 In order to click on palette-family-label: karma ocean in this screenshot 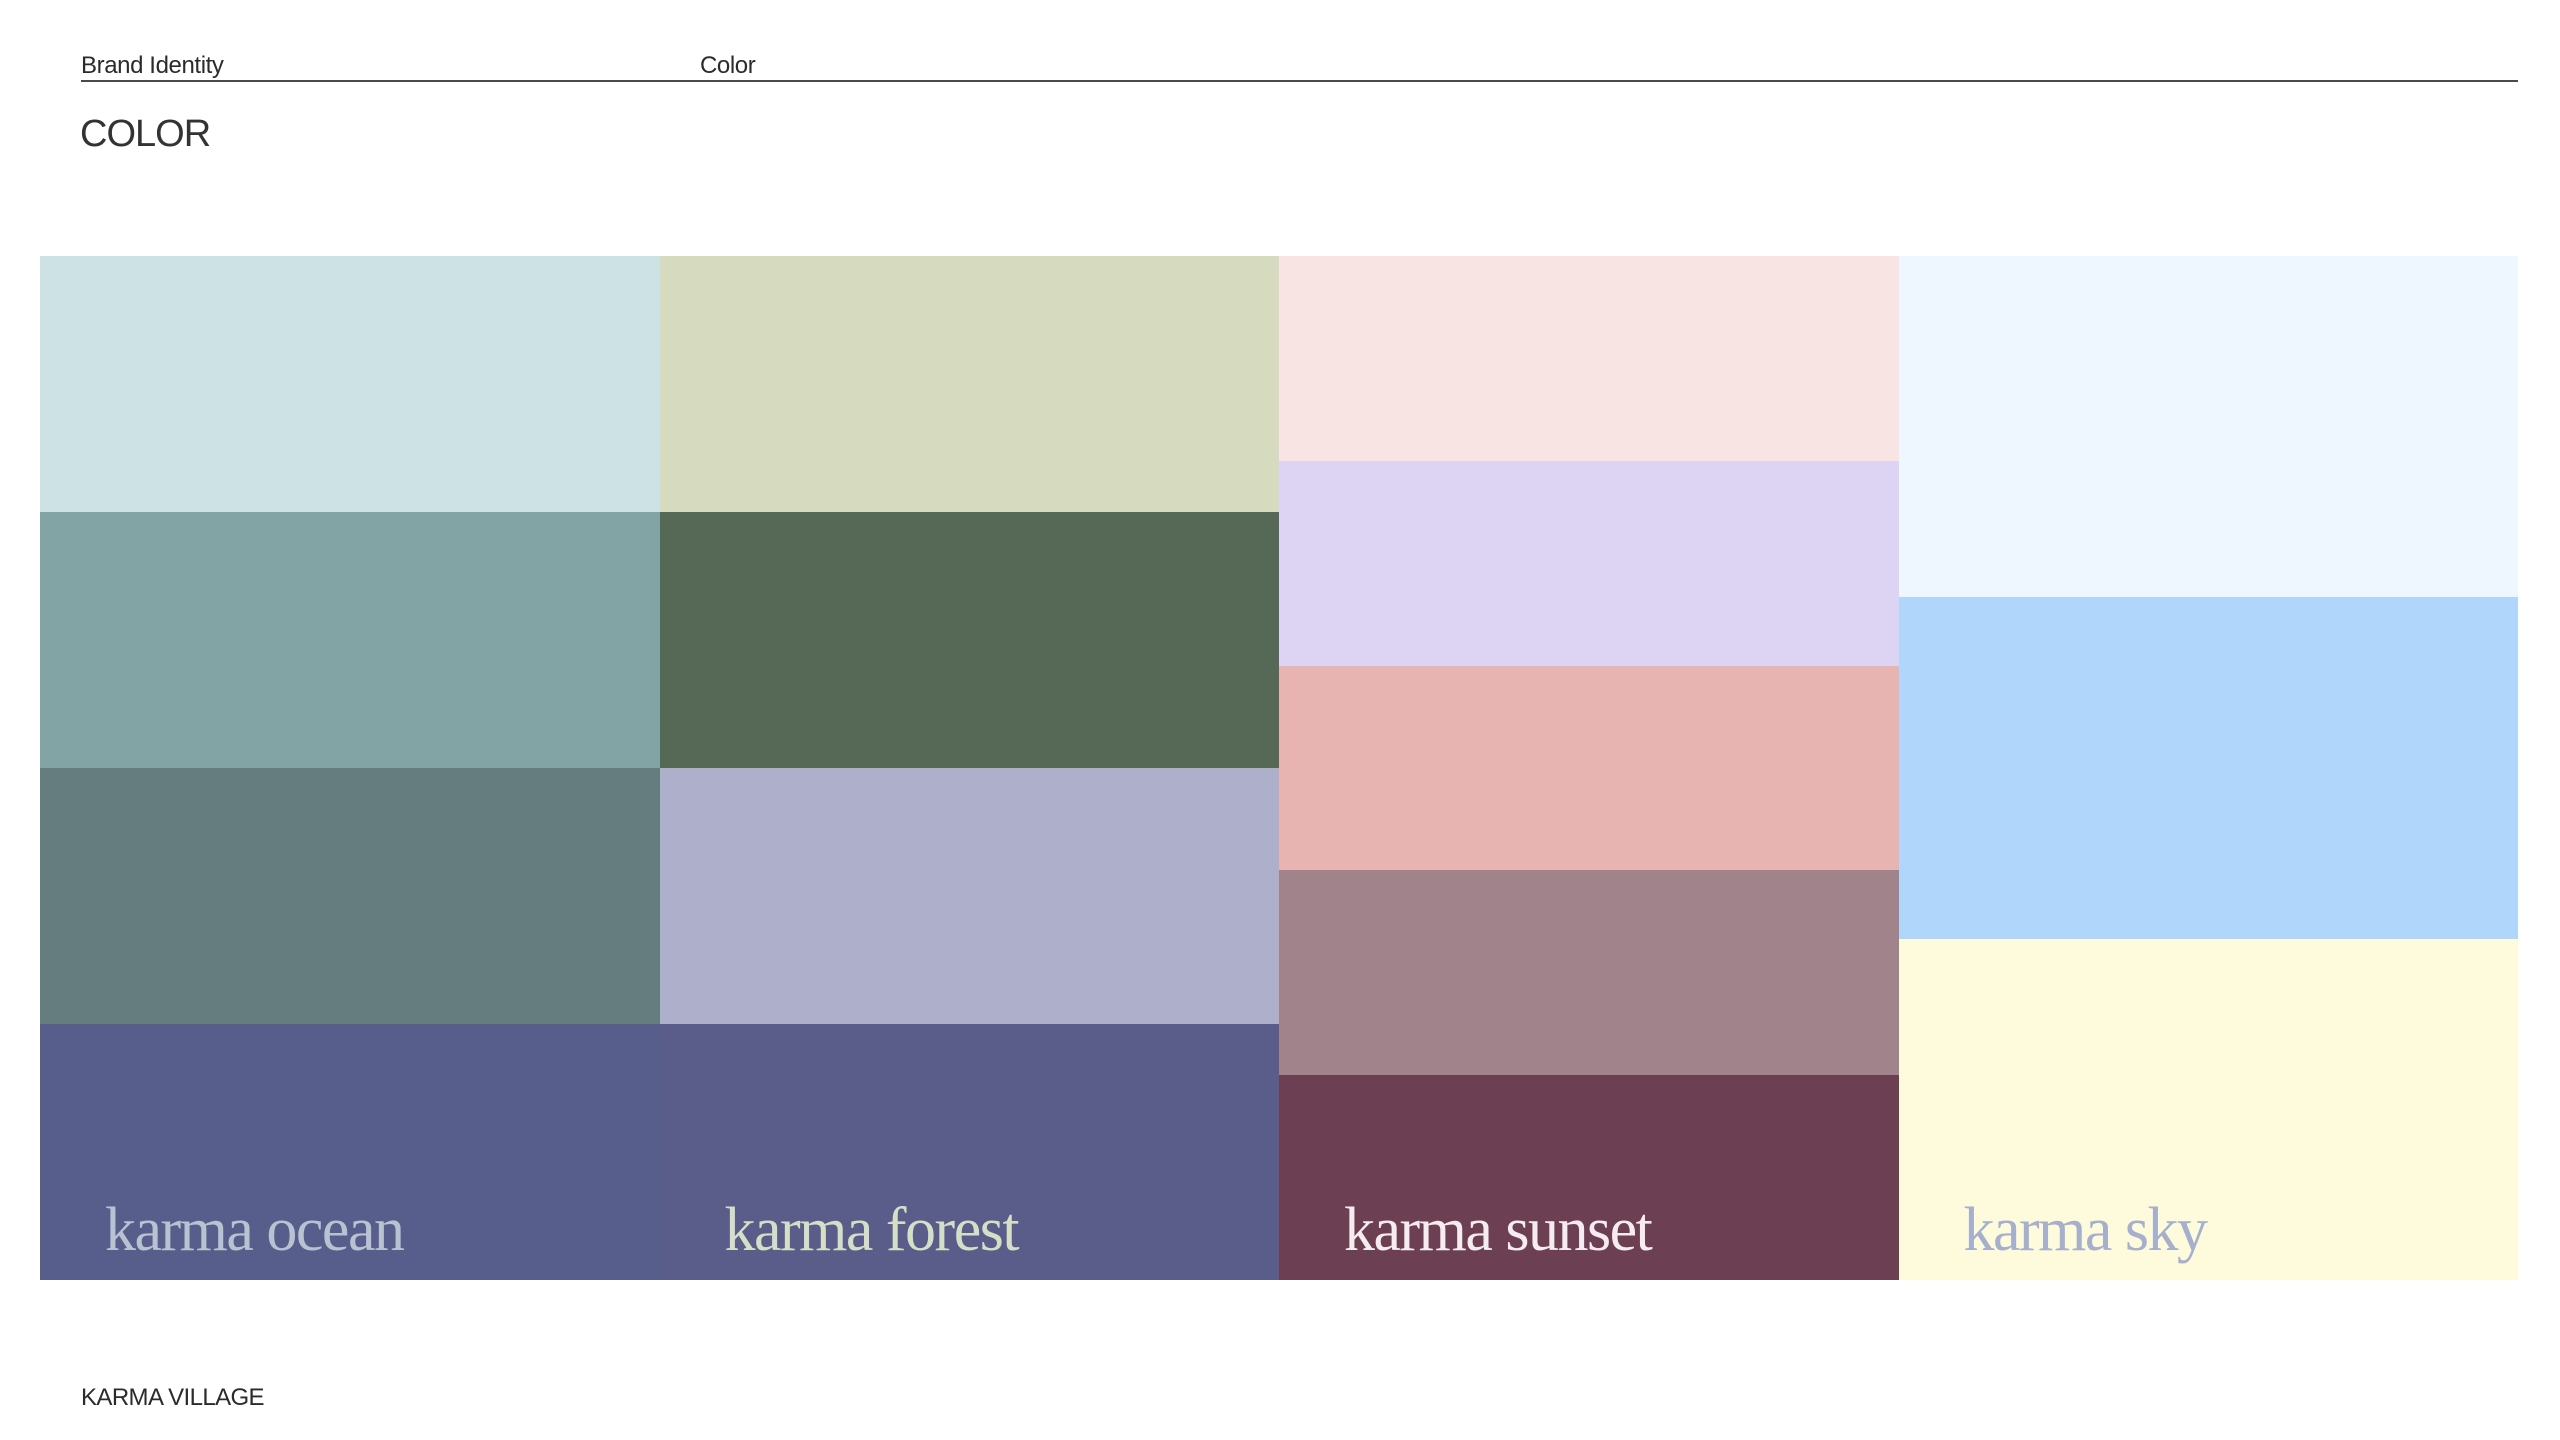, I will do `click(255, 1230)`.